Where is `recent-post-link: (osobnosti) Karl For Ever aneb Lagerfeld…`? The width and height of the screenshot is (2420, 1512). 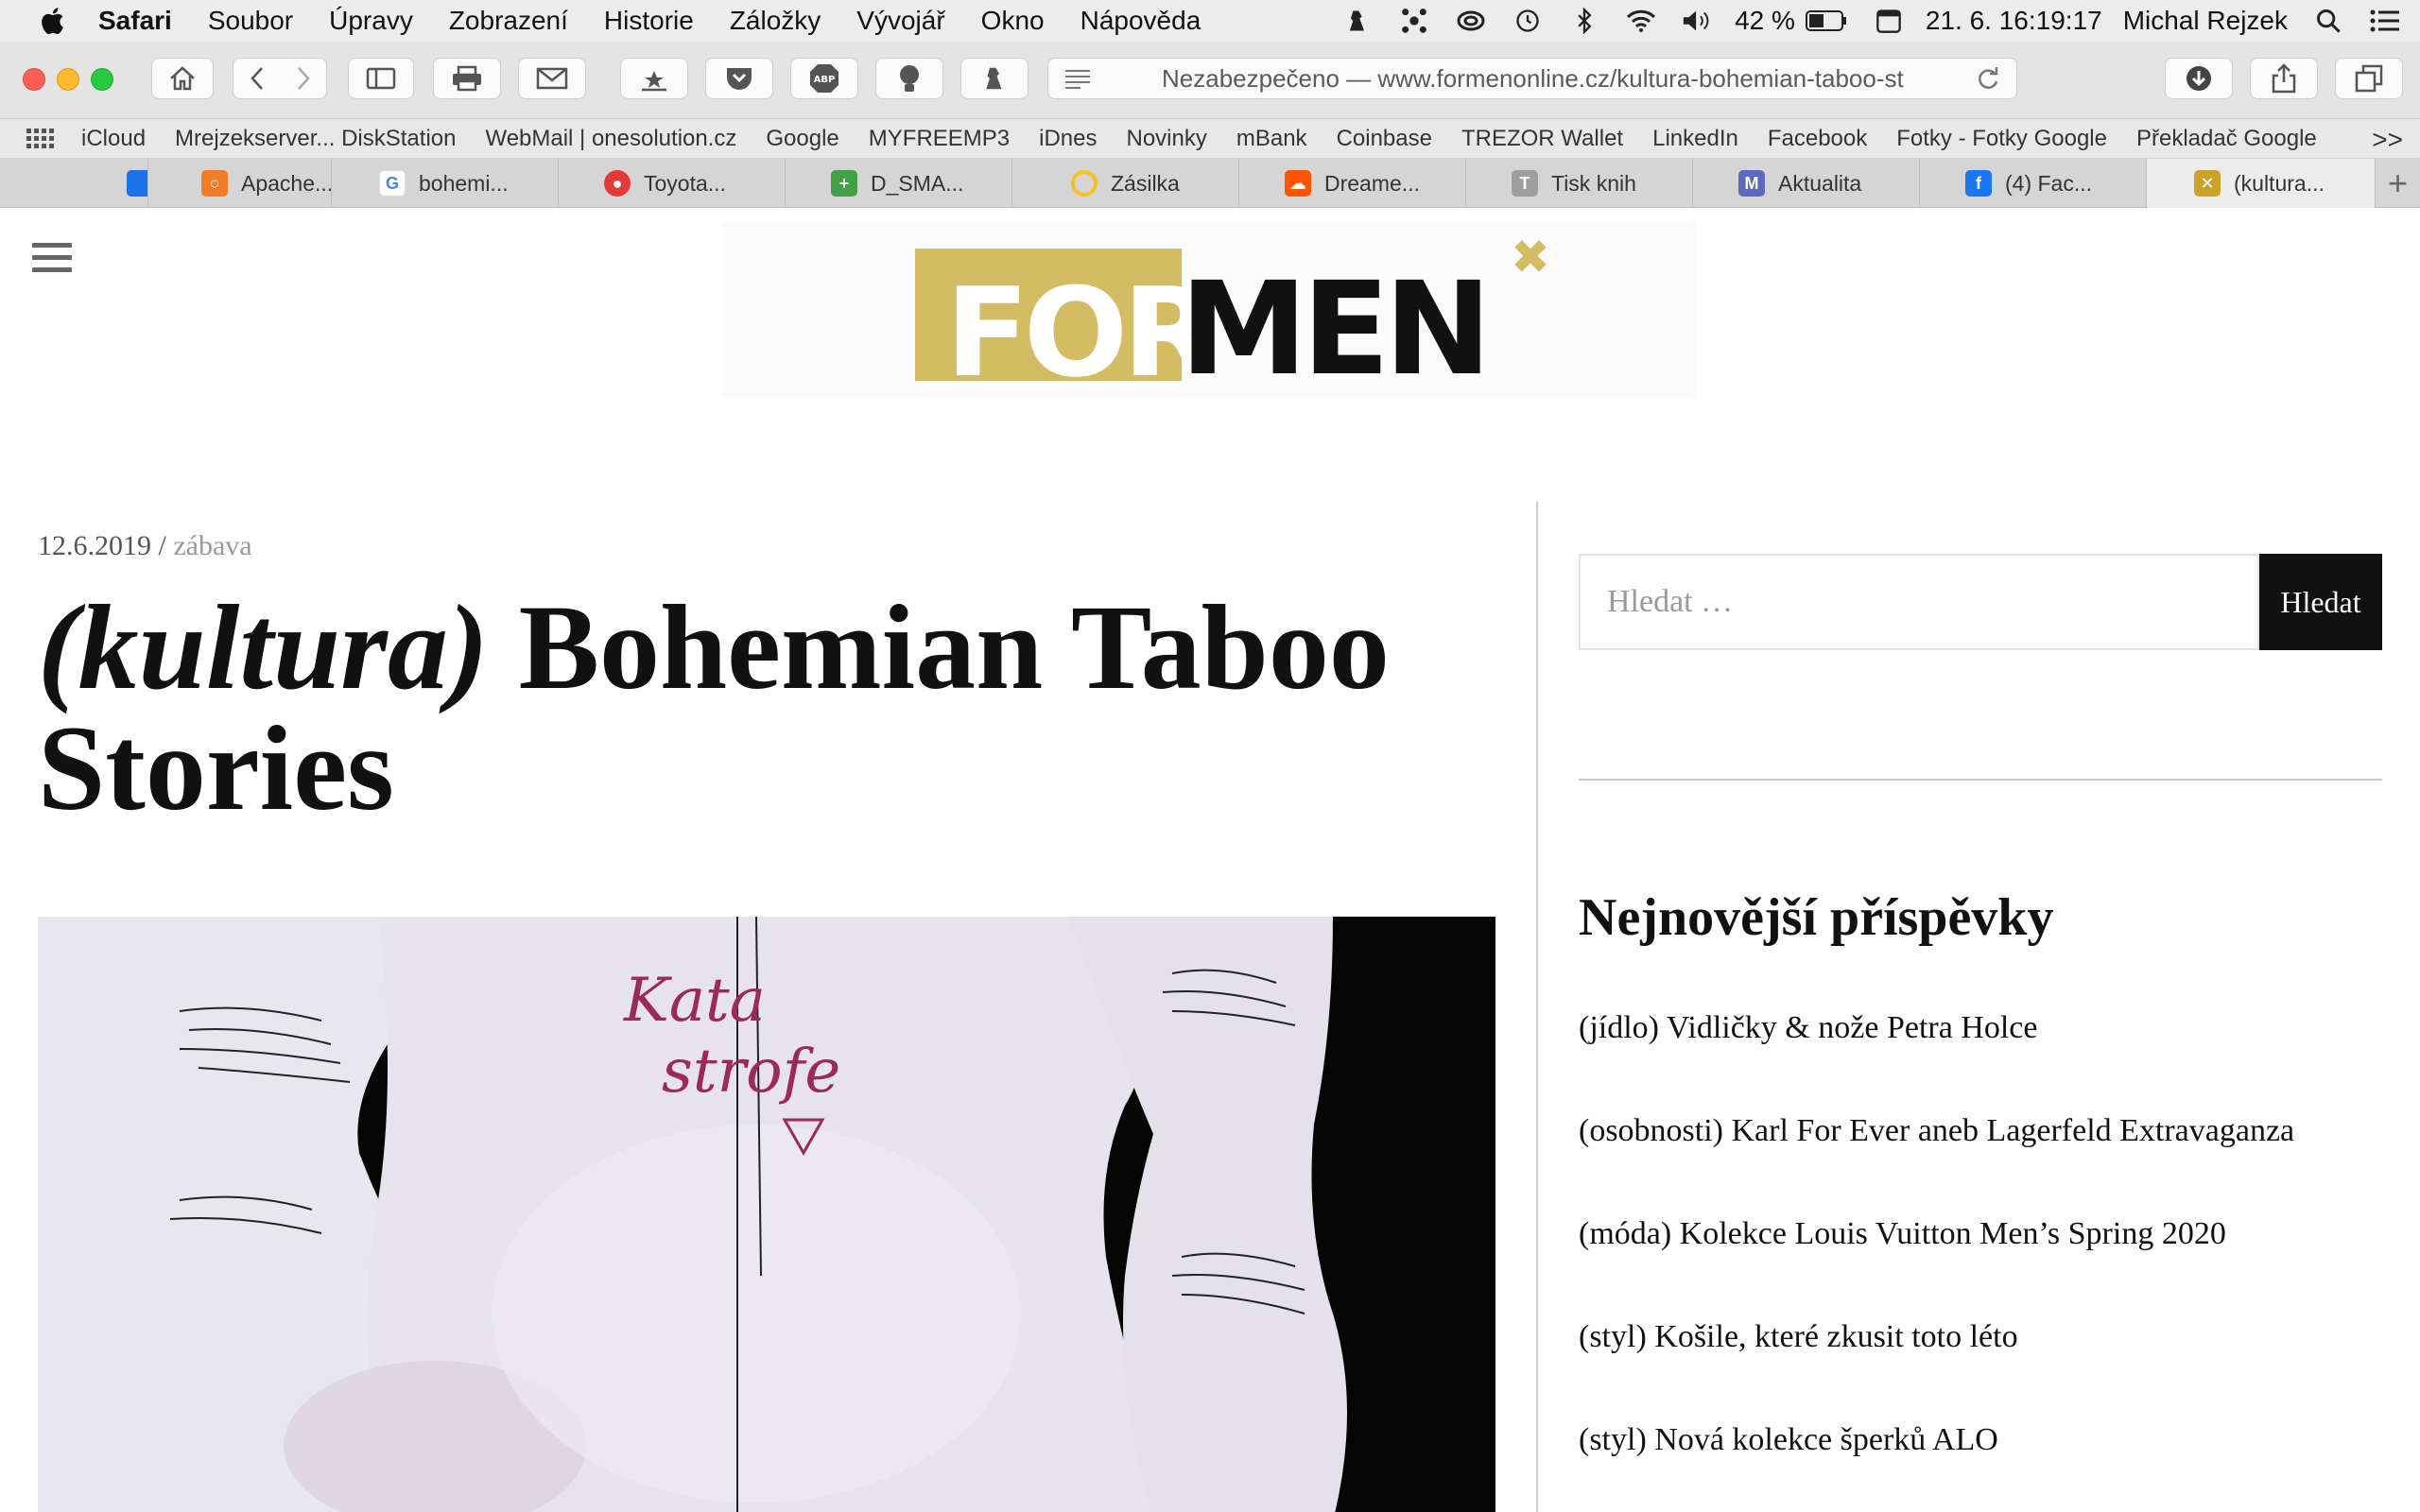 recent-post-link: (osobnosti) Karl For Ever aneb Lagerfeld… is located at coordinates (1980, 1131).